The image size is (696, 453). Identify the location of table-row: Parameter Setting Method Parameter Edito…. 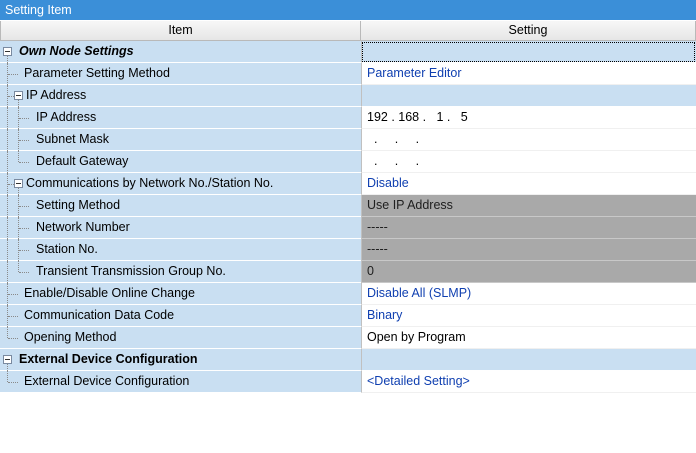
(348, 74).